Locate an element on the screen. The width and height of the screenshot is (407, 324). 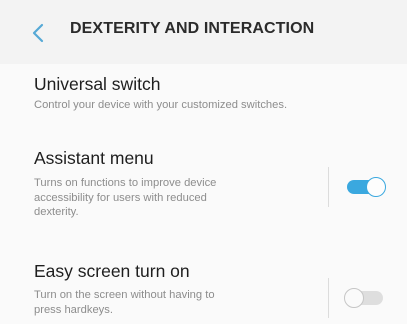
chevron-left-icon is located at coordinates (38, 33).